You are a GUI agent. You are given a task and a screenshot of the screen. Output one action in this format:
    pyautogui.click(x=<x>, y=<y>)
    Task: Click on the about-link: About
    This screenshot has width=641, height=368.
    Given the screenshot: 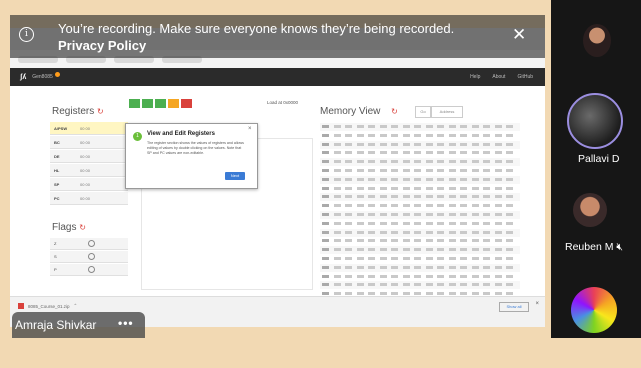 What is the action you would take?
    pyautogui.click(x=498, y=77)
    